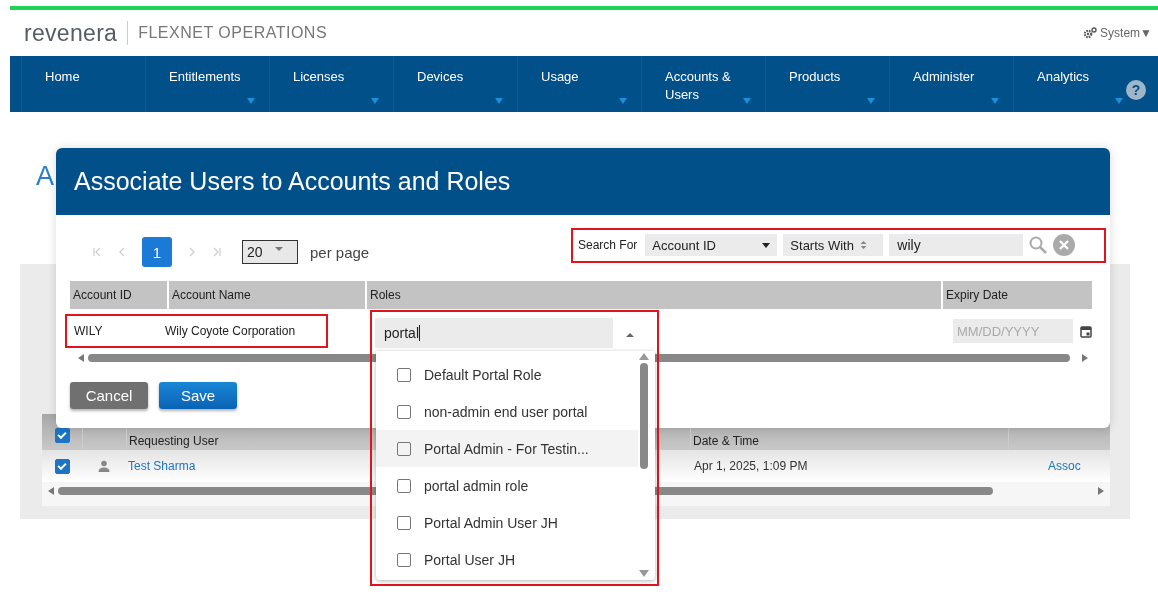 This screenshot has height=598, width=1158. I want to click on column-header: Roles, so click(653, 295).